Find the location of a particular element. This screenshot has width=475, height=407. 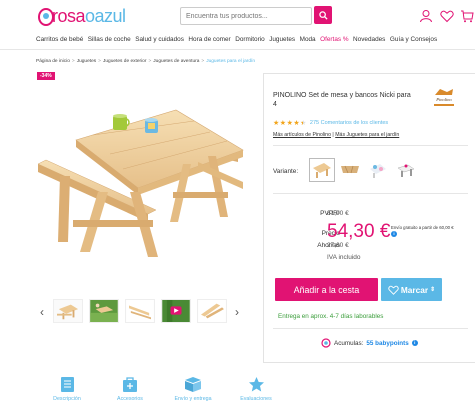

babypoints: Acumulas: 55 babypoints i is located at coordinates (369, 343).